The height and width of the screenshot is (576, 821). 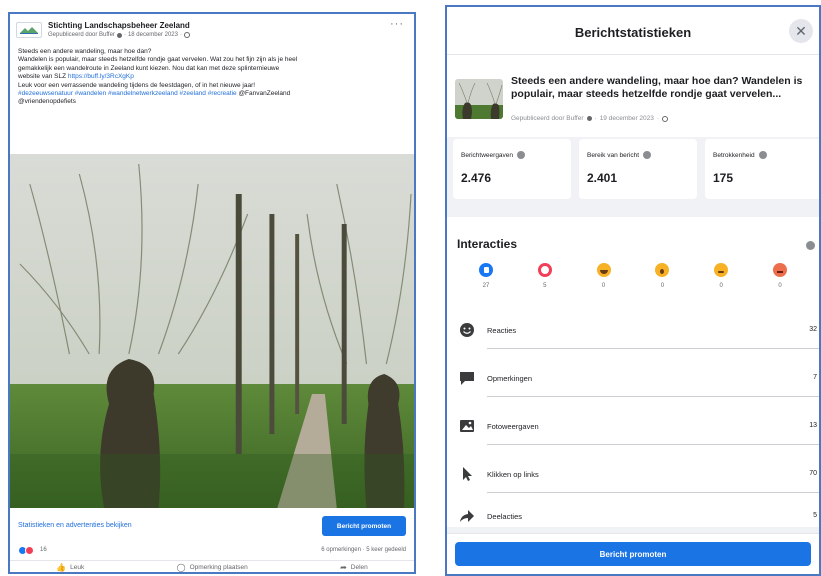 What do you see at coordinates (510, 378) in the screenshot?
I see `interaction-label: Opmerkingen` at bounding box center [510, 378].